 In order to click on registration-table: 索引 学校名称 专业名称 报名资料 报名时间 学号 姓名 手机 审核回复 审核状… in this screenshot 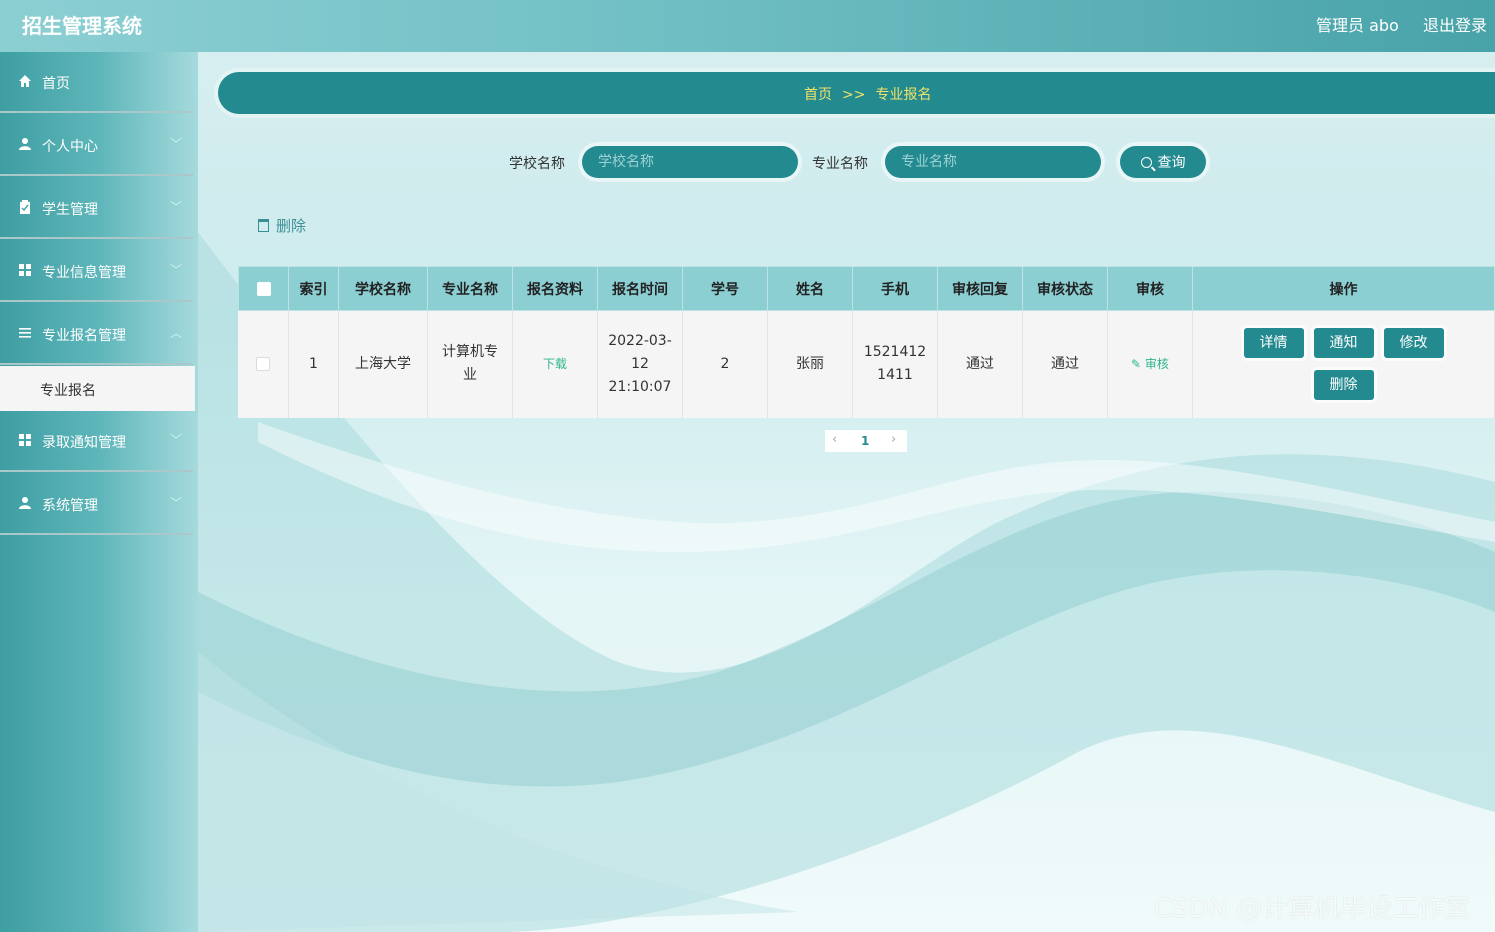, I will do `click(866, 342)`.